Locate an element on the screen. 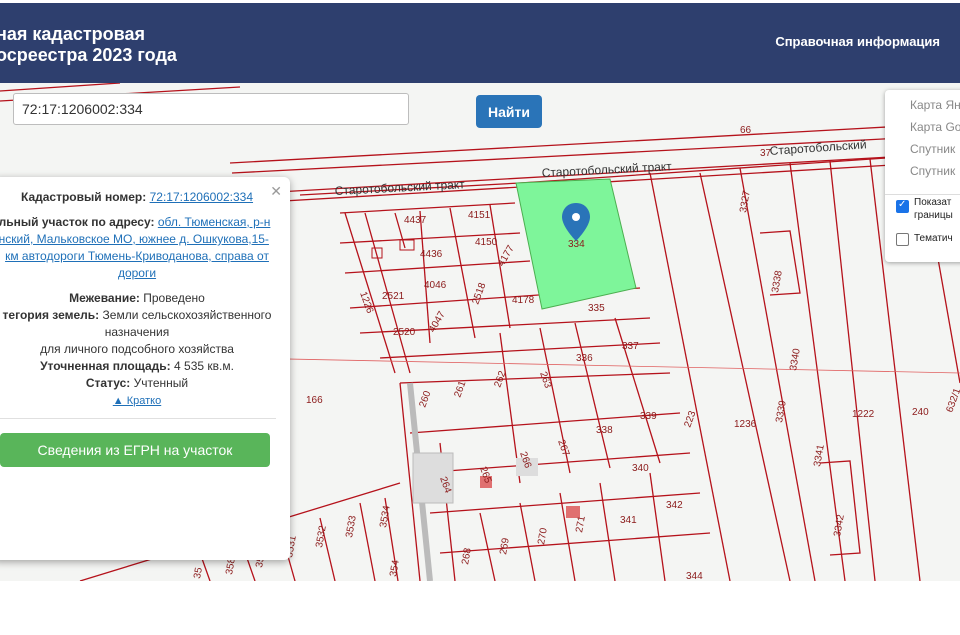 The height and width of the screenshot is (635, 960). parcel-number-label: 3533 is located at coordinates (351, 526).